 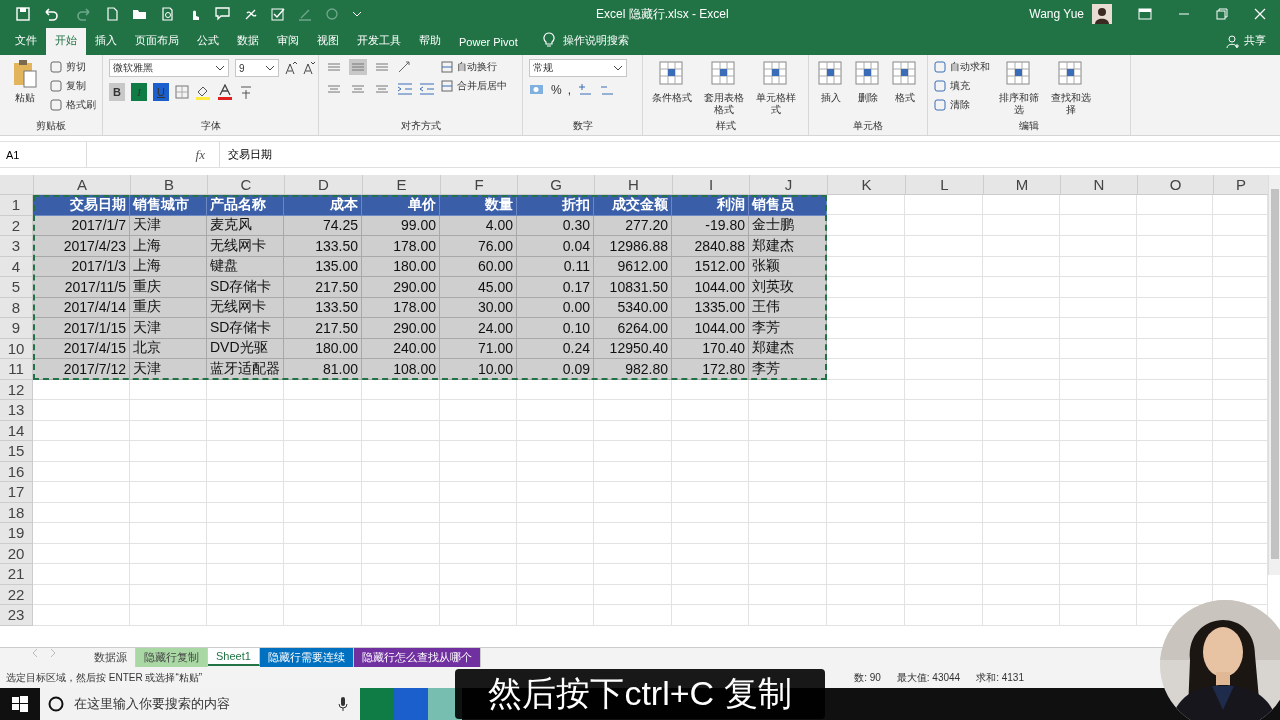 What do you see at coordinates (962, 66) in the screenshot?
I see `ribbon-small-button: 自动求和` at bounding box center [962, 66].